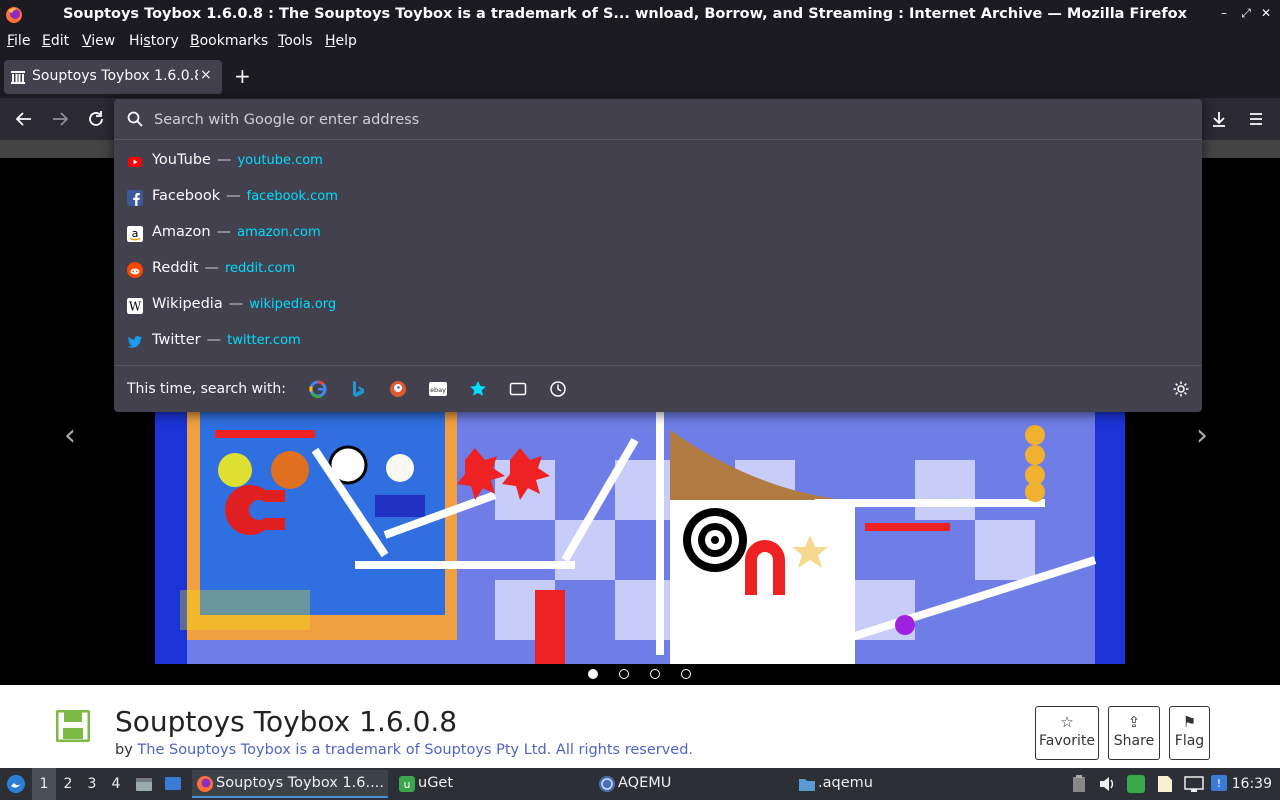  I want to click on google-icon, so click(318, 389).